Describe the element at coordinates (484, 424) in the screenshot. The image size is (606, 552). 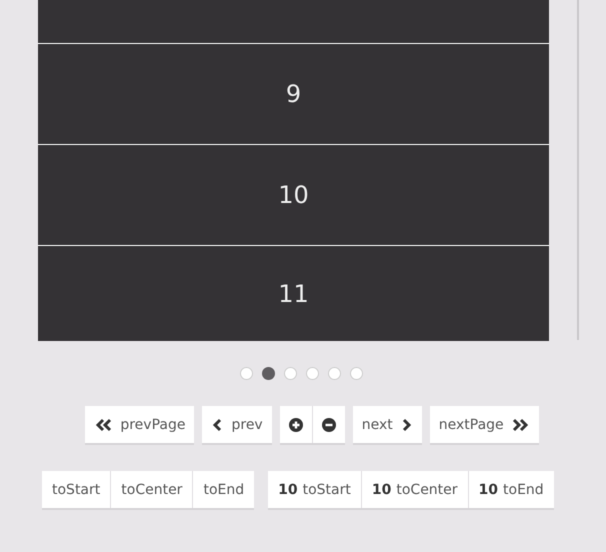
I see `nav-button: nextPage` at that location.